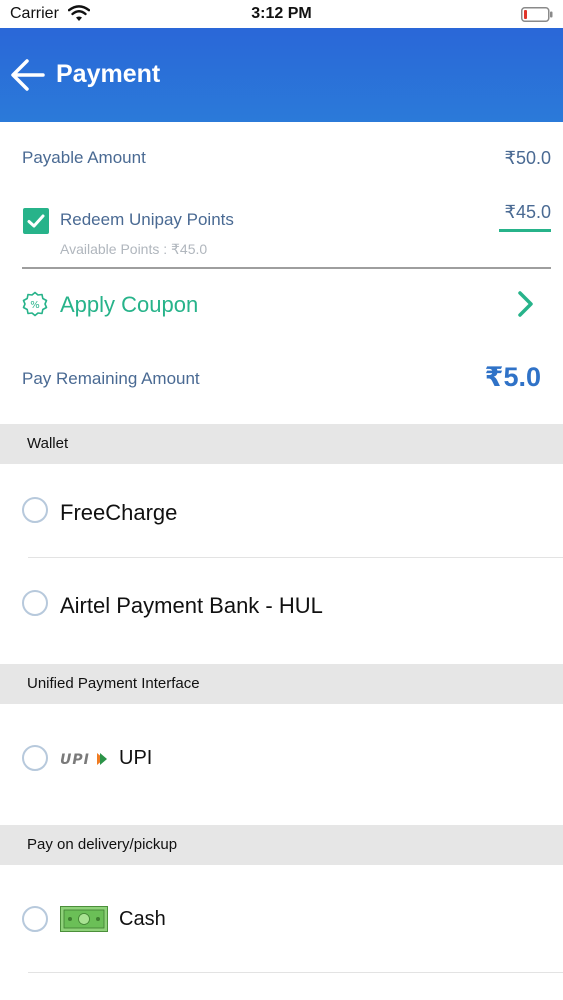  Describe the element at coordinates (102, 844) in the screenshot. I see `section-title: Pay on delivery/pickup` at that location.